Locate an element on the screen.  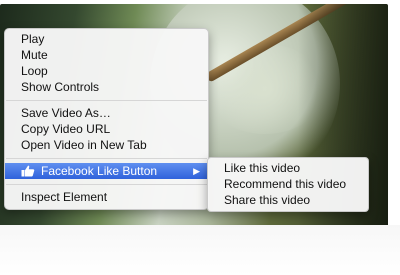
menu-item-facebook-like-button: Facebook Like Button ▶ is located at coordinates (106, 171).